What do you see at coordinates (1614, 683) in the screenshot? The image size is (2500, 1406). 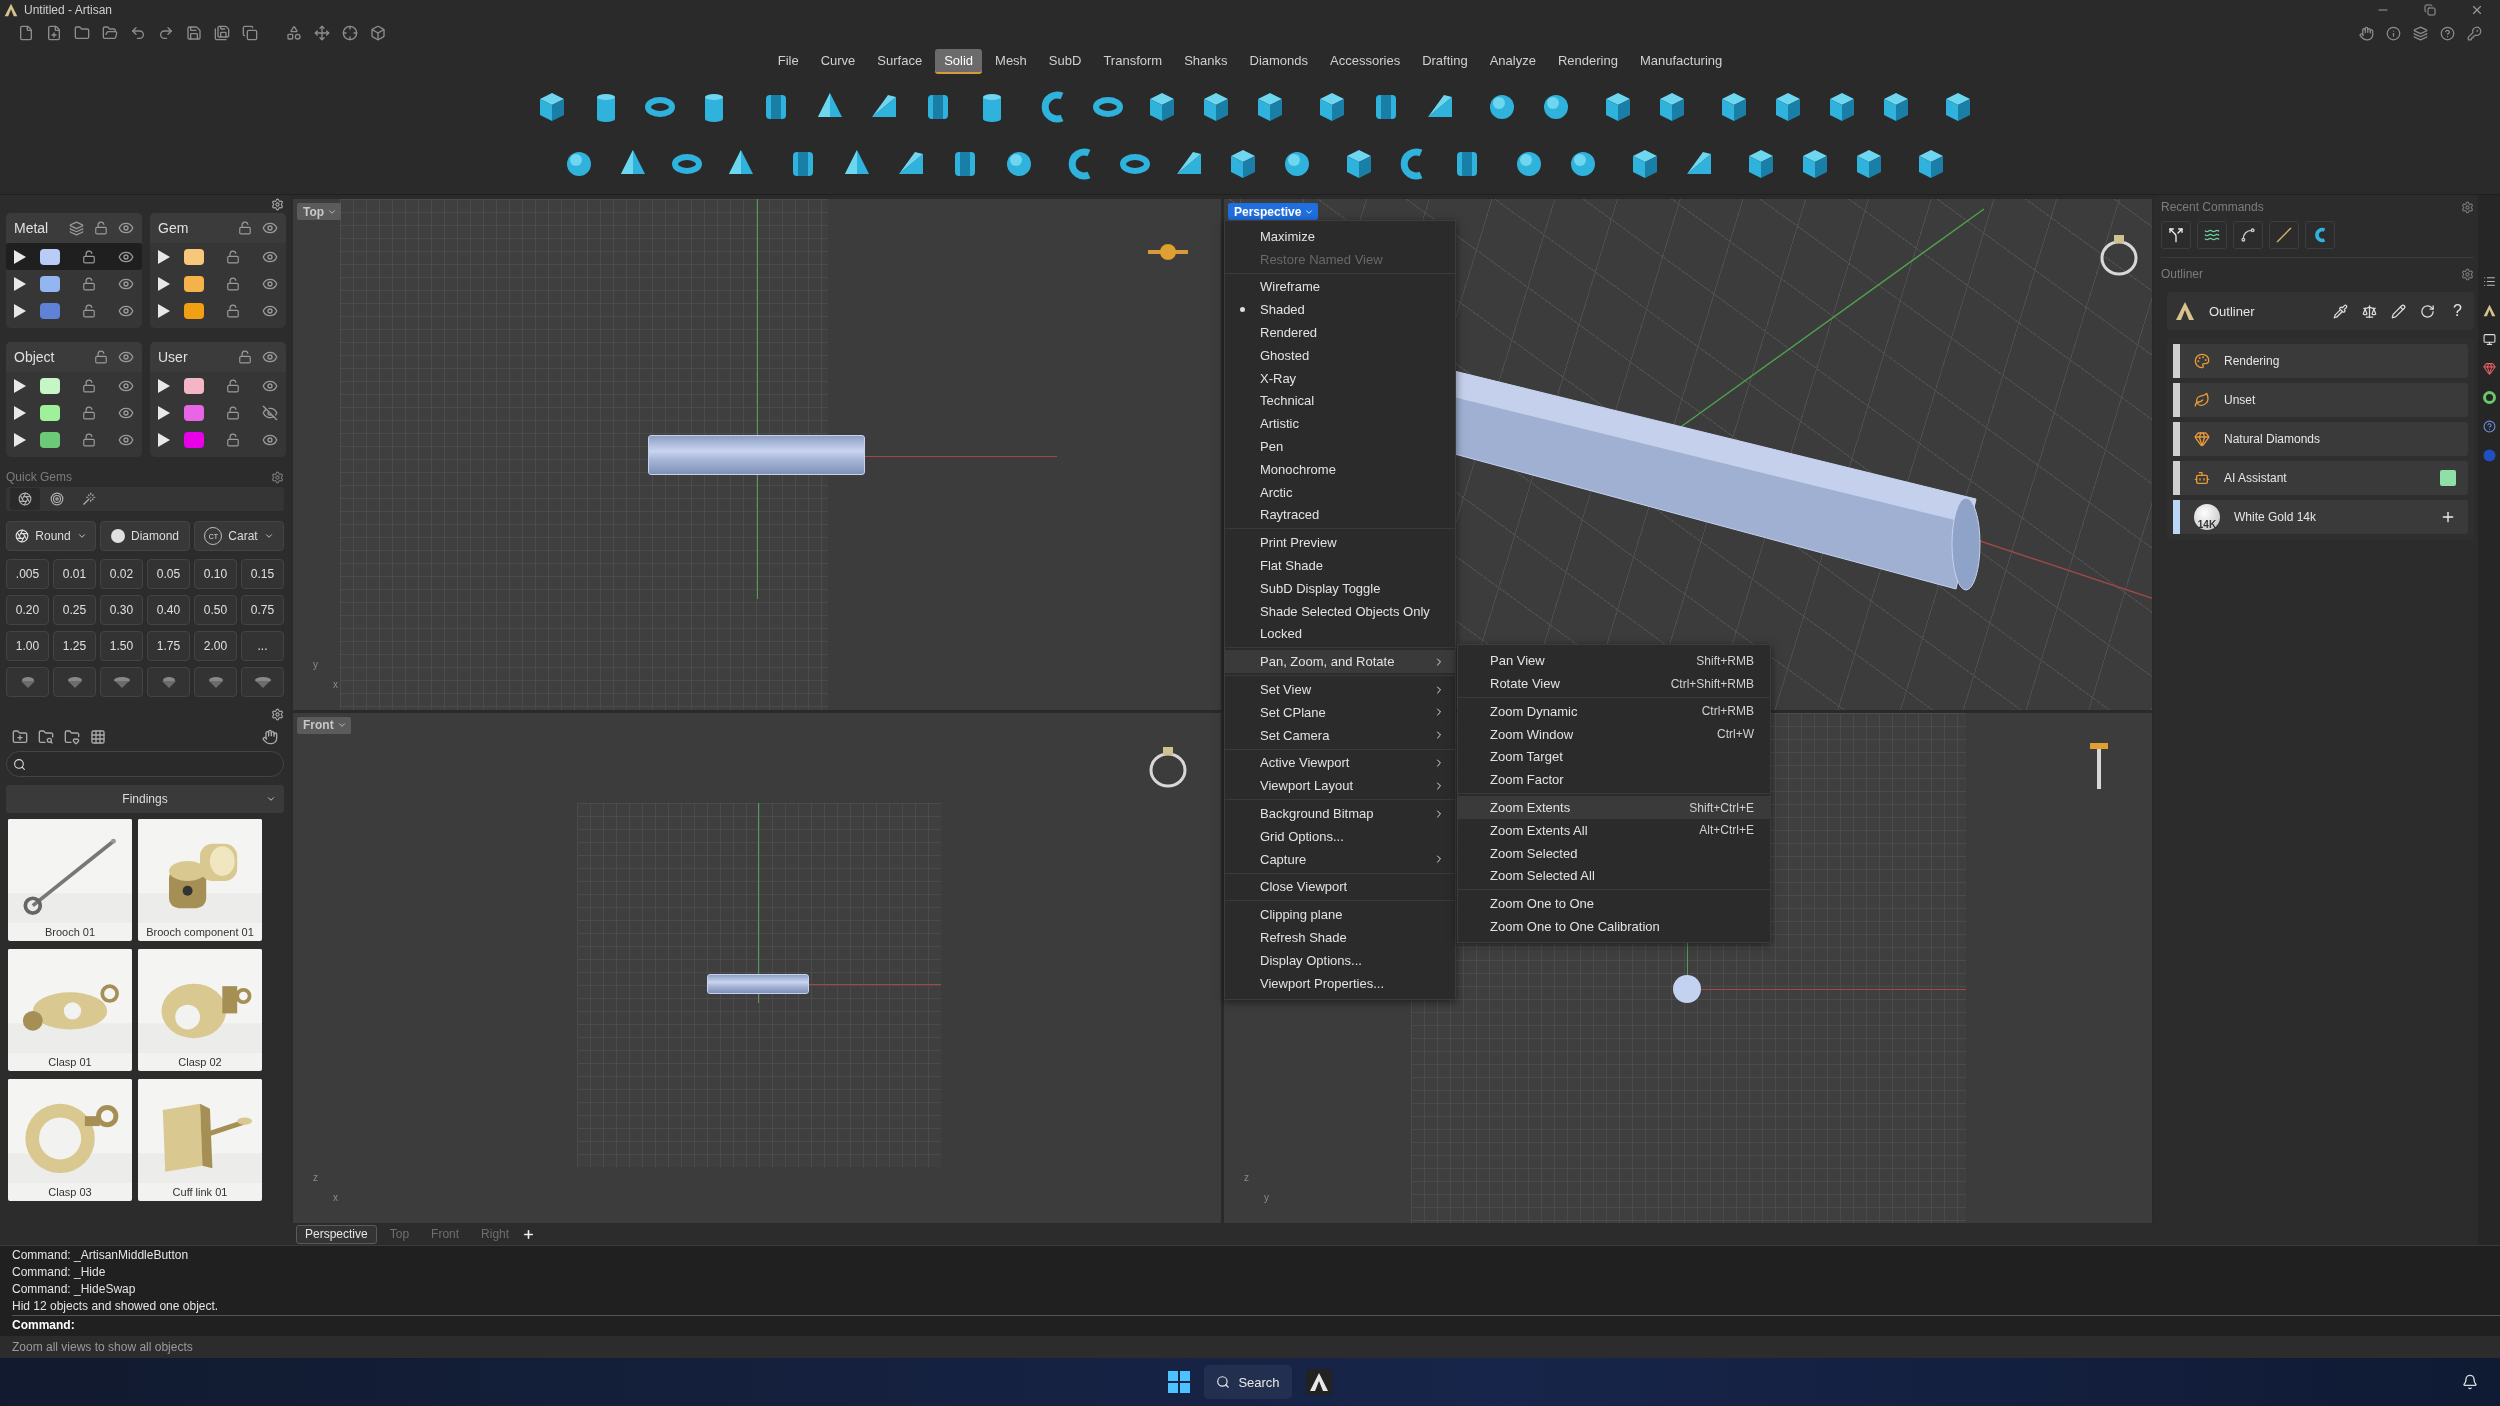 I see `menu-item: Rotate View Ctrl+Shift+RMB` at bounding box center [1614, 683].